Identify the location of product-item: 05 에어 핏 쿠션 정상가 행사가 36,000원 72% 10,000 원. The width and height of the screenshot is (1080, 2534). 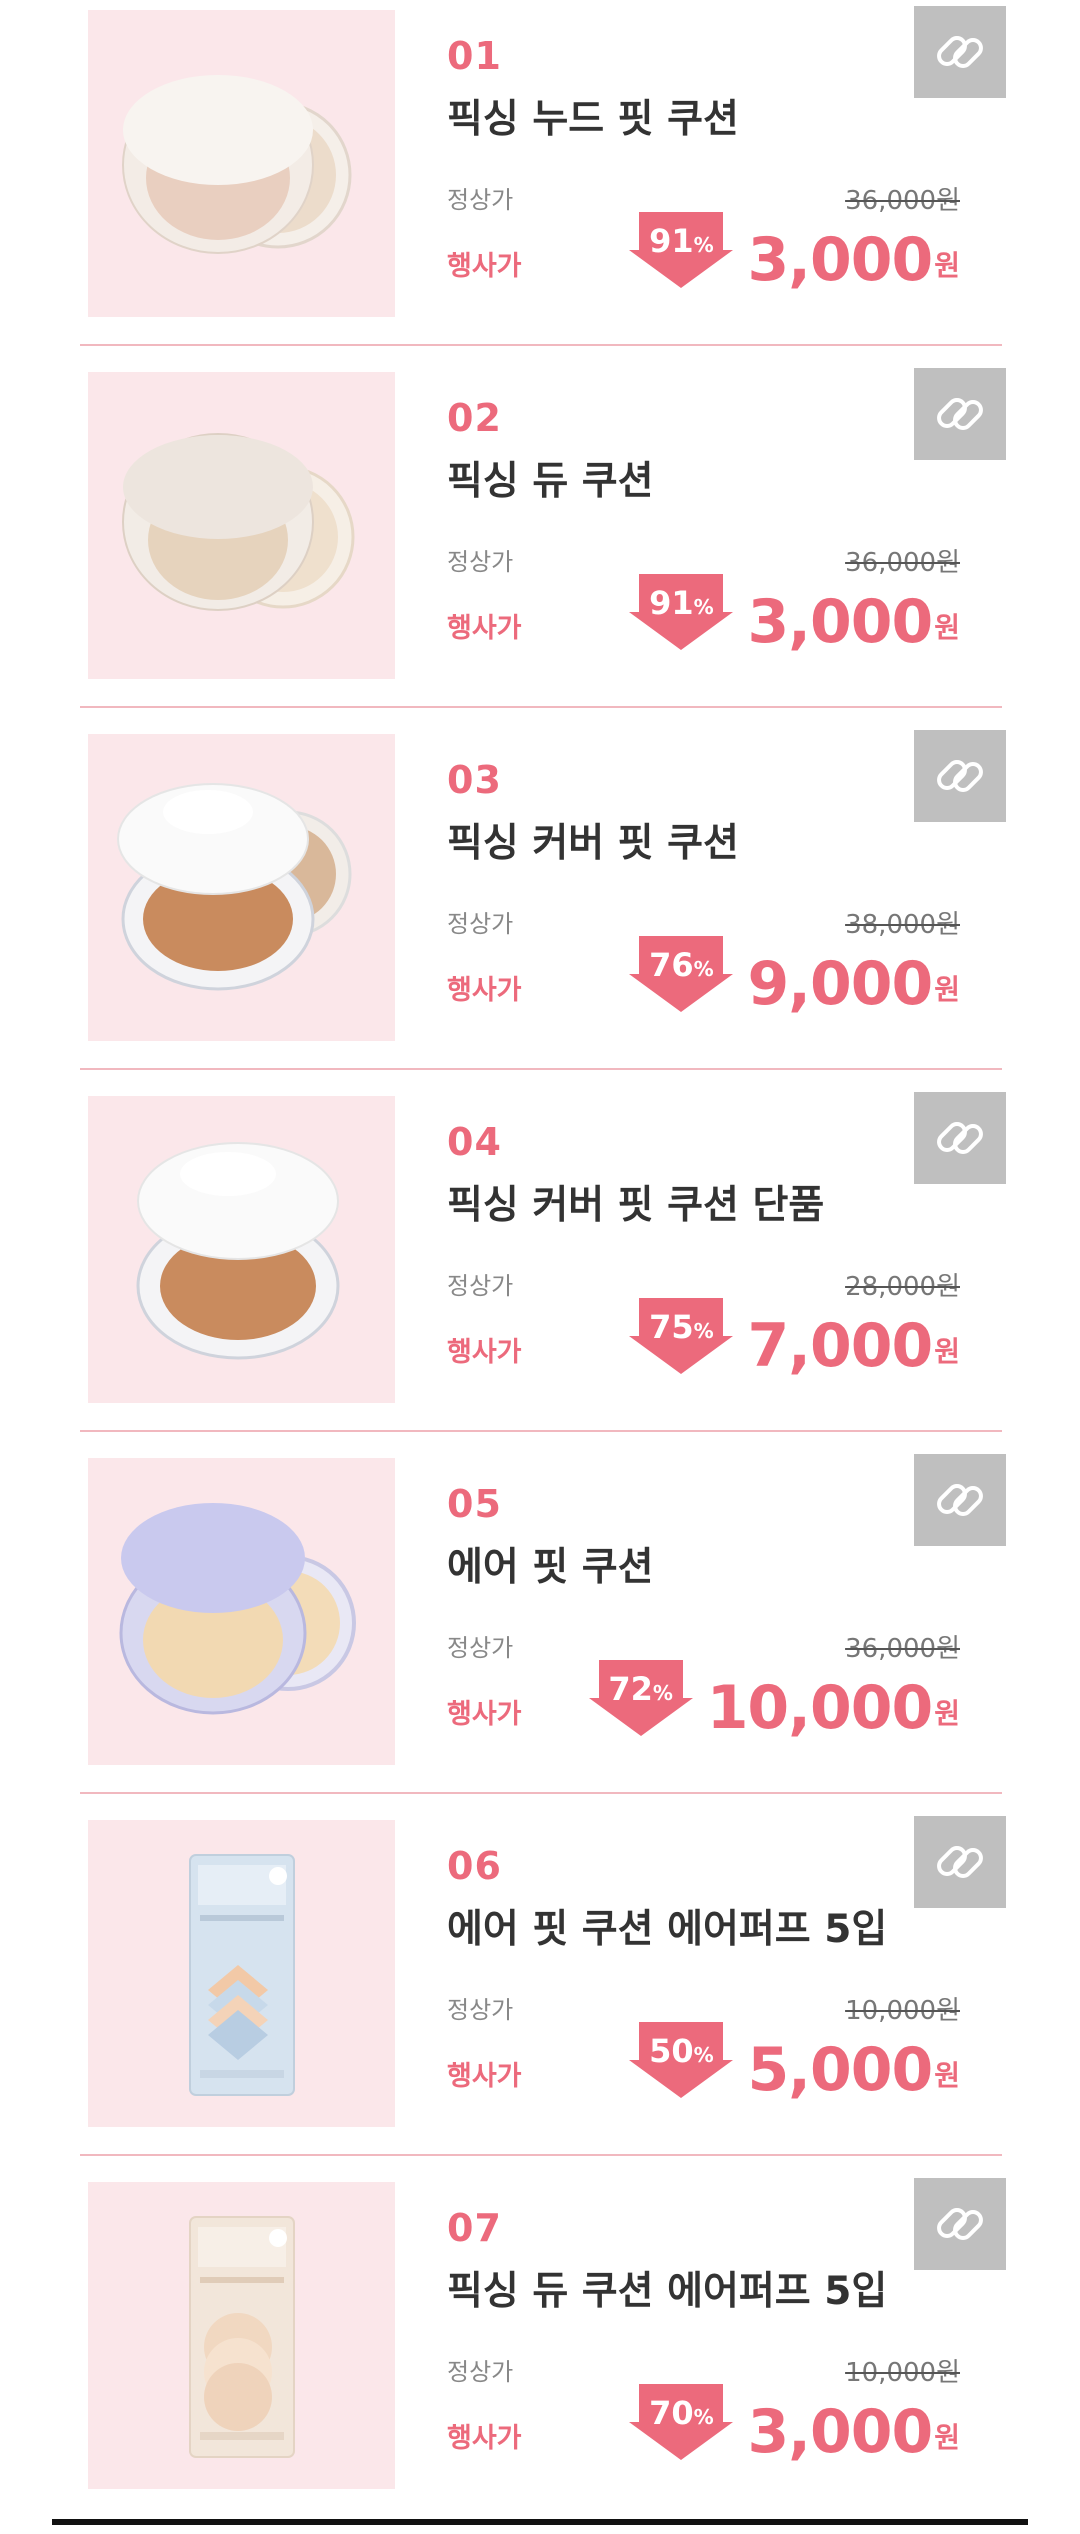
(540, 1629).